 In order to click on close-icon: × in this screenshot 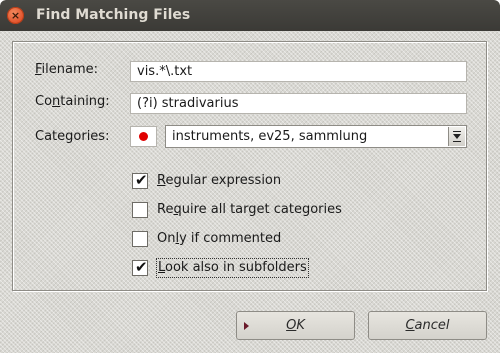, I will do `click(15, 15)`.